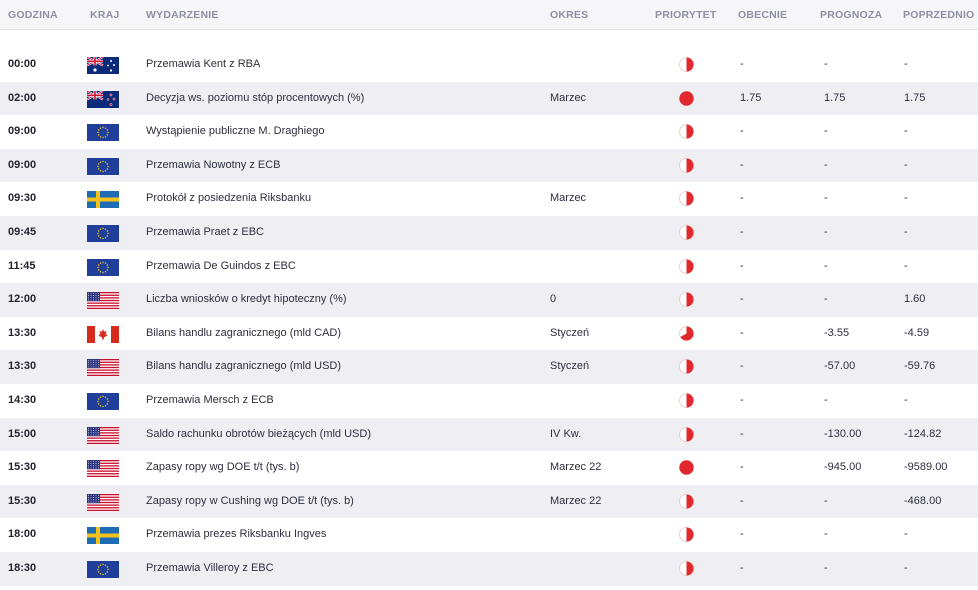 This screenshot has width=978, height=590. What do you see at coordinates (22, 299) in the screenshot?
I see `event-time: 12:00` at bounding box center [22, 299].